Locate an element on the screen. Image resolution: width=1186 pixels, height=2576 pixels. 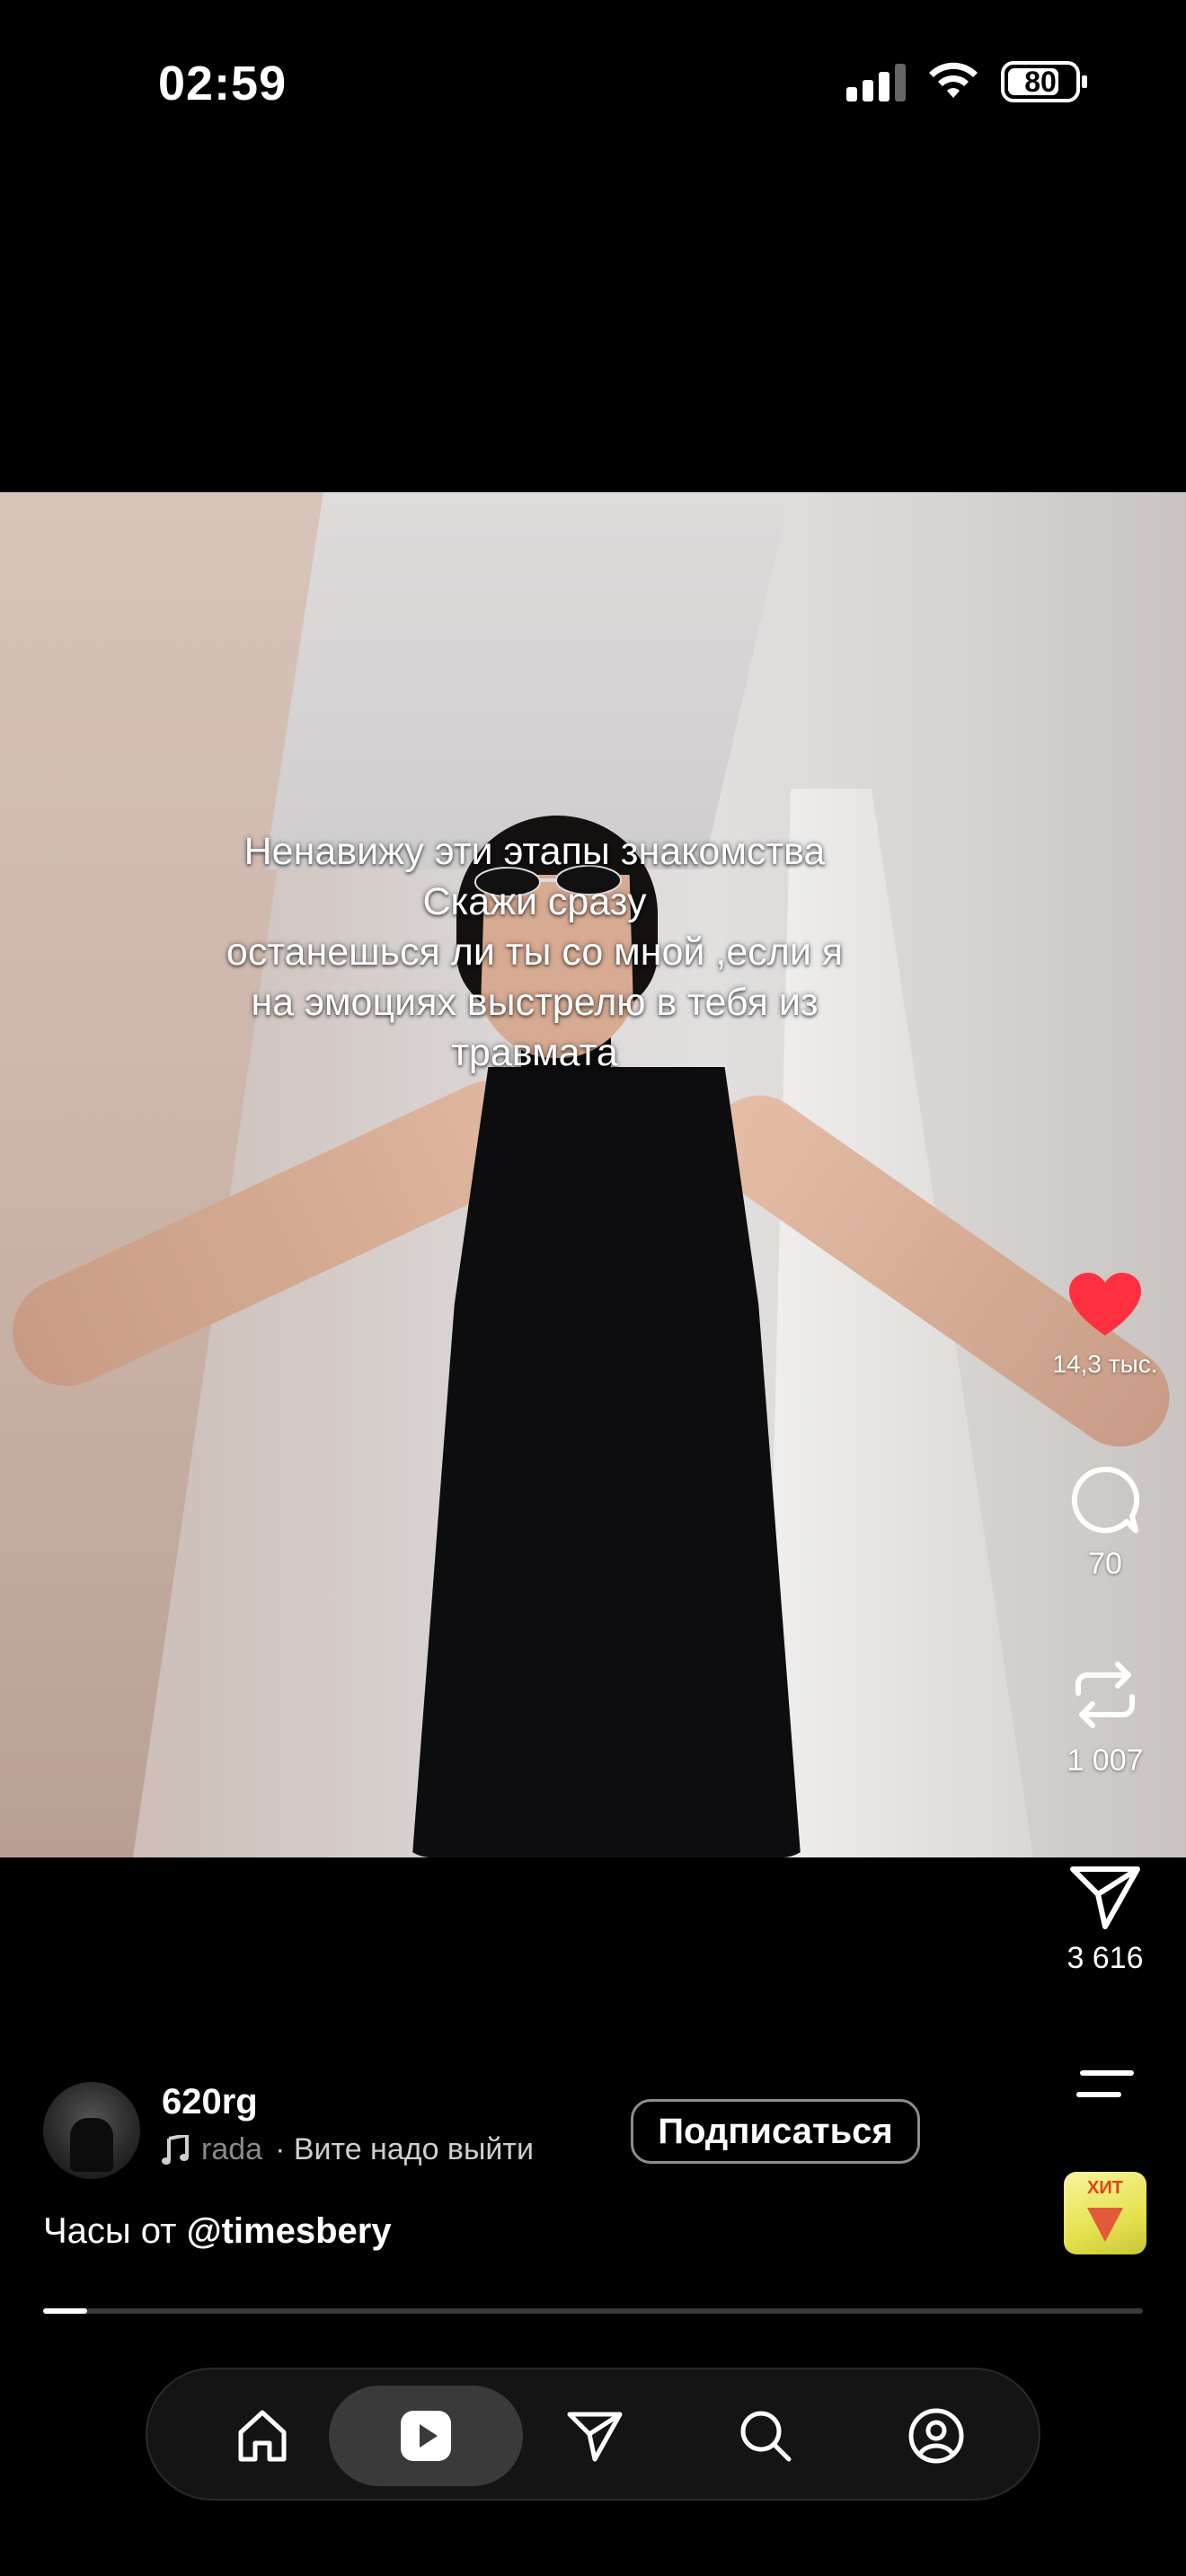
more-options is located at coordinates (1105, 2084).